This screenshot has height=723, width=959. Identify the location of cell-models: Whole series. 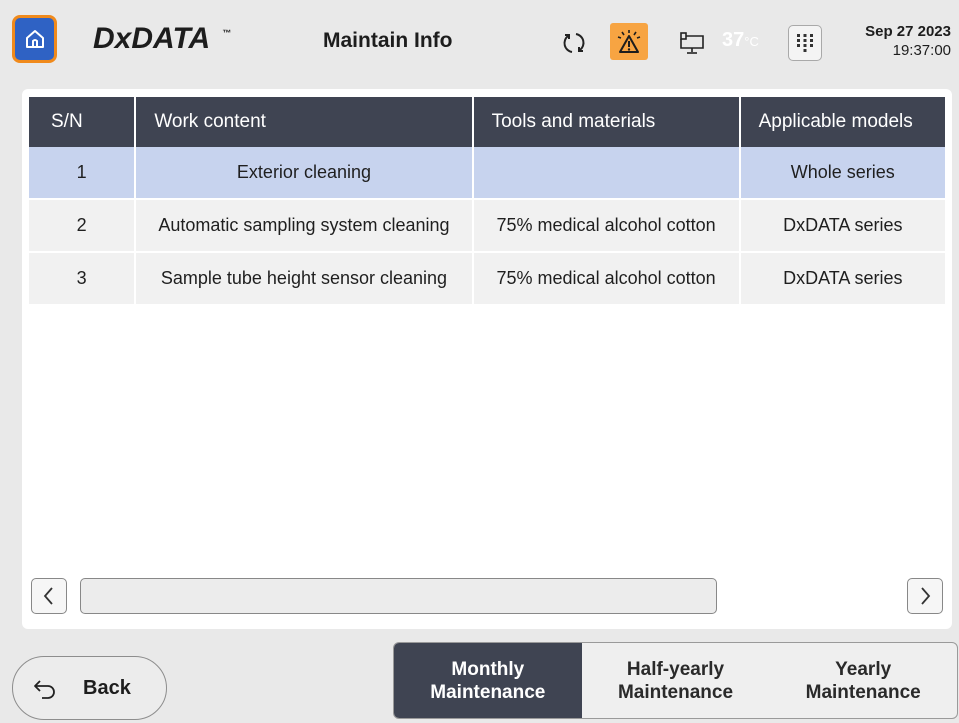
(842, 173).